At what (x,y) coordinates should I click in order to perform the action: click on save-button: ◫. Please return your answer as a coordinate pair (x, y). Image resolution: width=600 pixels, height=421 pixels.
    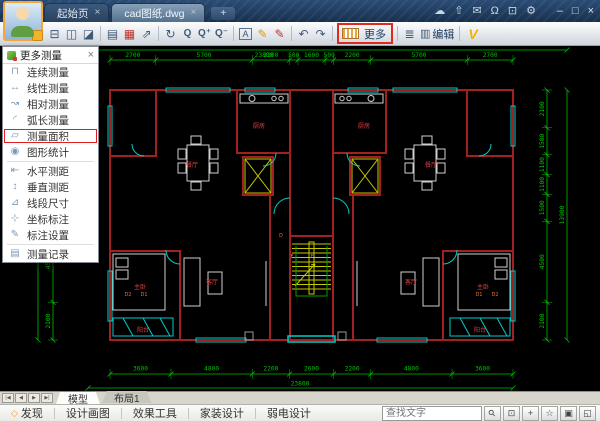
    Looking at the image, I should click on (71, 34).